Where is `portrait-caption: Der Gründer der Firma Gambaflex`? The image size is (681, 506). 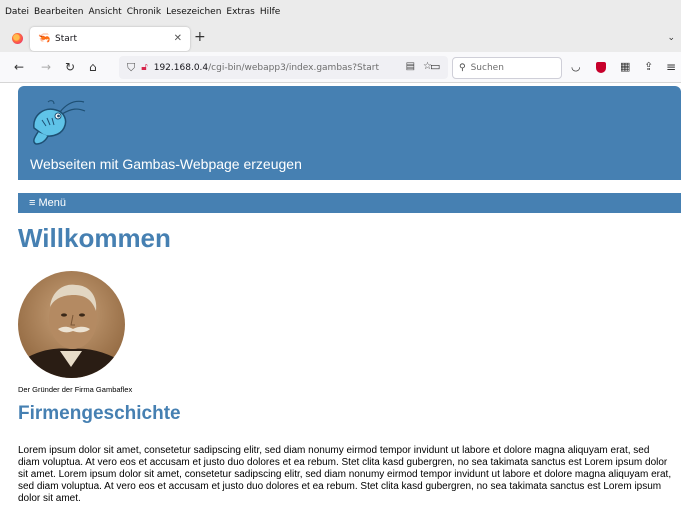 portrait-caption: Der Gründer der Firma Gambaflex is located at coordinates (75, 389).